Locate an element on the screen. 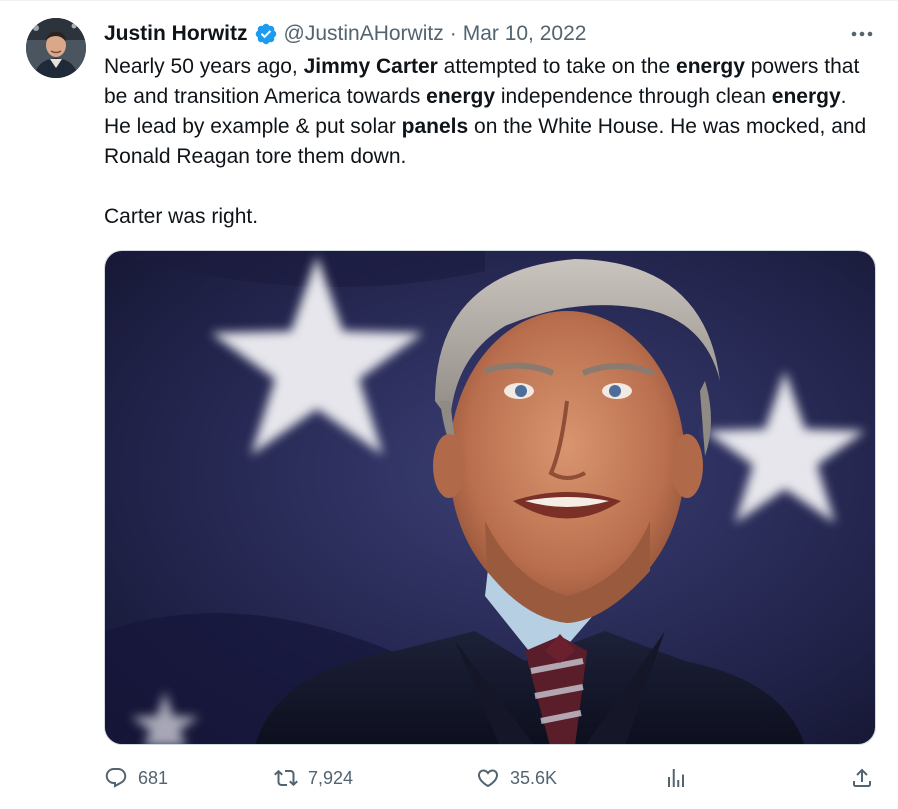 This screenshot has width=898, height=809. author-name: Justin Horwitz is located at coordinates (176, 34).